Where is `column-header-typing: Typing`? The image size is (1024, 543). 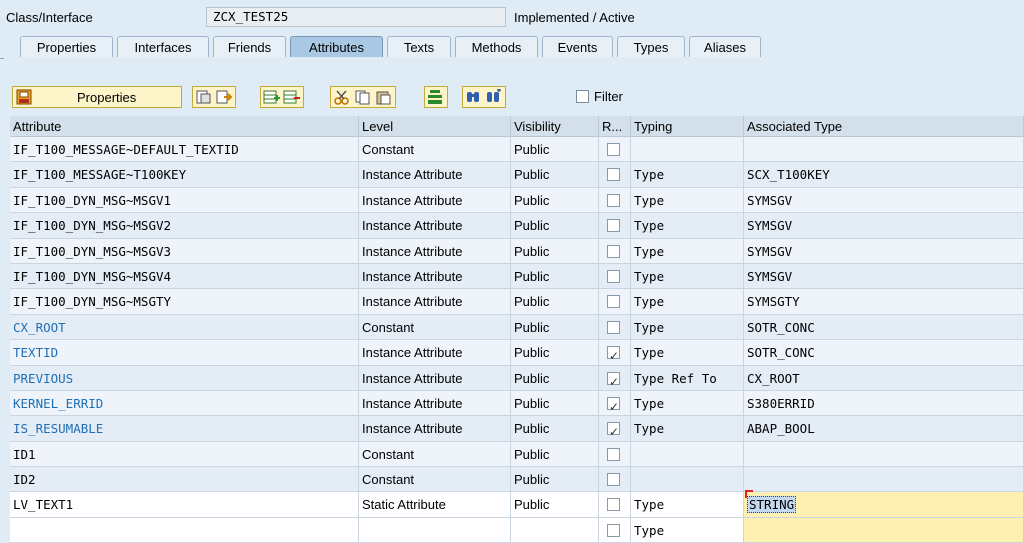
column-header-typing: Typing is located at coordinates (687, 126).